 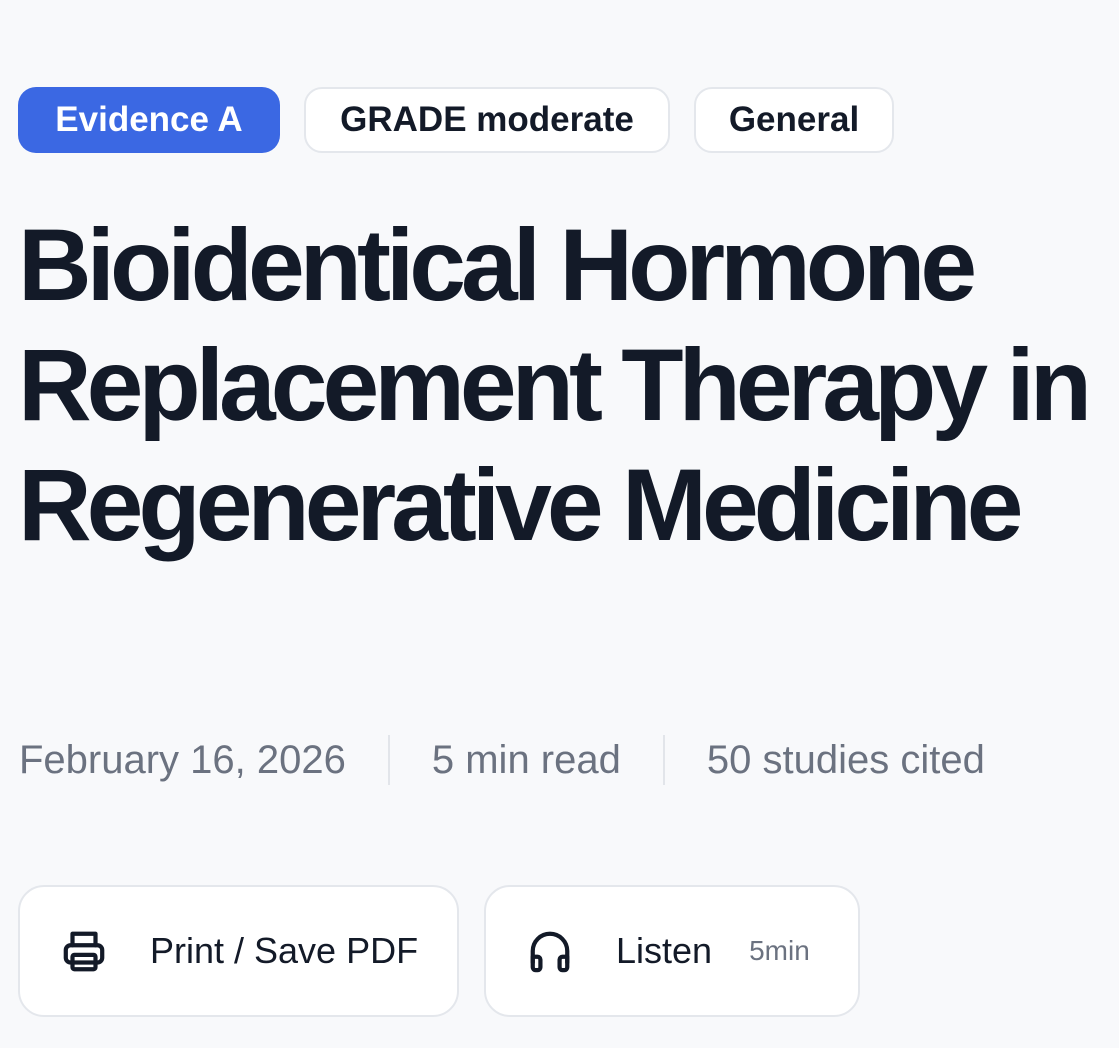 What do you see at coordinates (149, 120) in the screenshot?
I see `evidence-level-badge: Evidence A` at bounding box center [149, 120].